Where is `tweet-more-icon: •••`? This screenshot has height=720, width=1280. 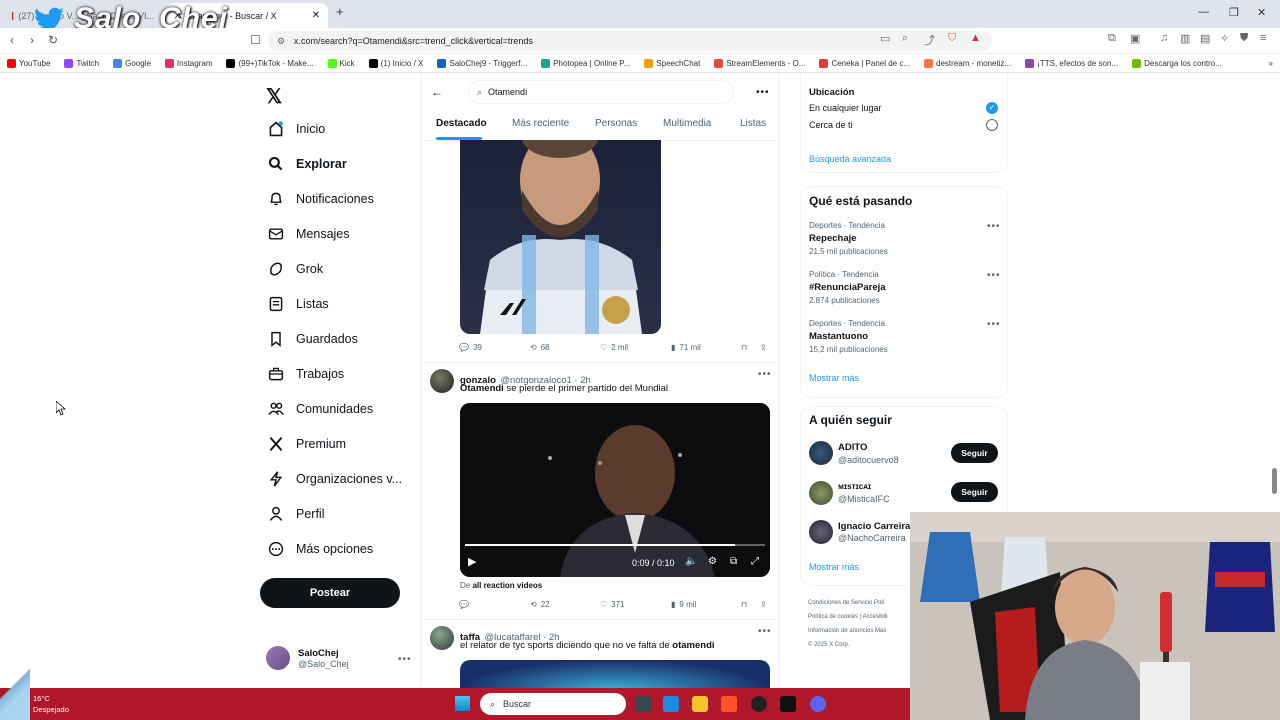 tweet-more-icon: ••• is located at coordinates (765, 631).